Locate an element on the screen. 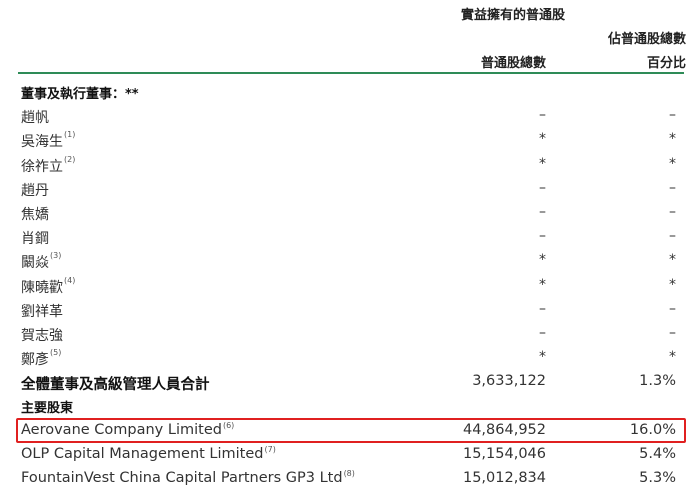 This screenshot has height=502, width=700. highlight-box is located at coordinates (351, 430).